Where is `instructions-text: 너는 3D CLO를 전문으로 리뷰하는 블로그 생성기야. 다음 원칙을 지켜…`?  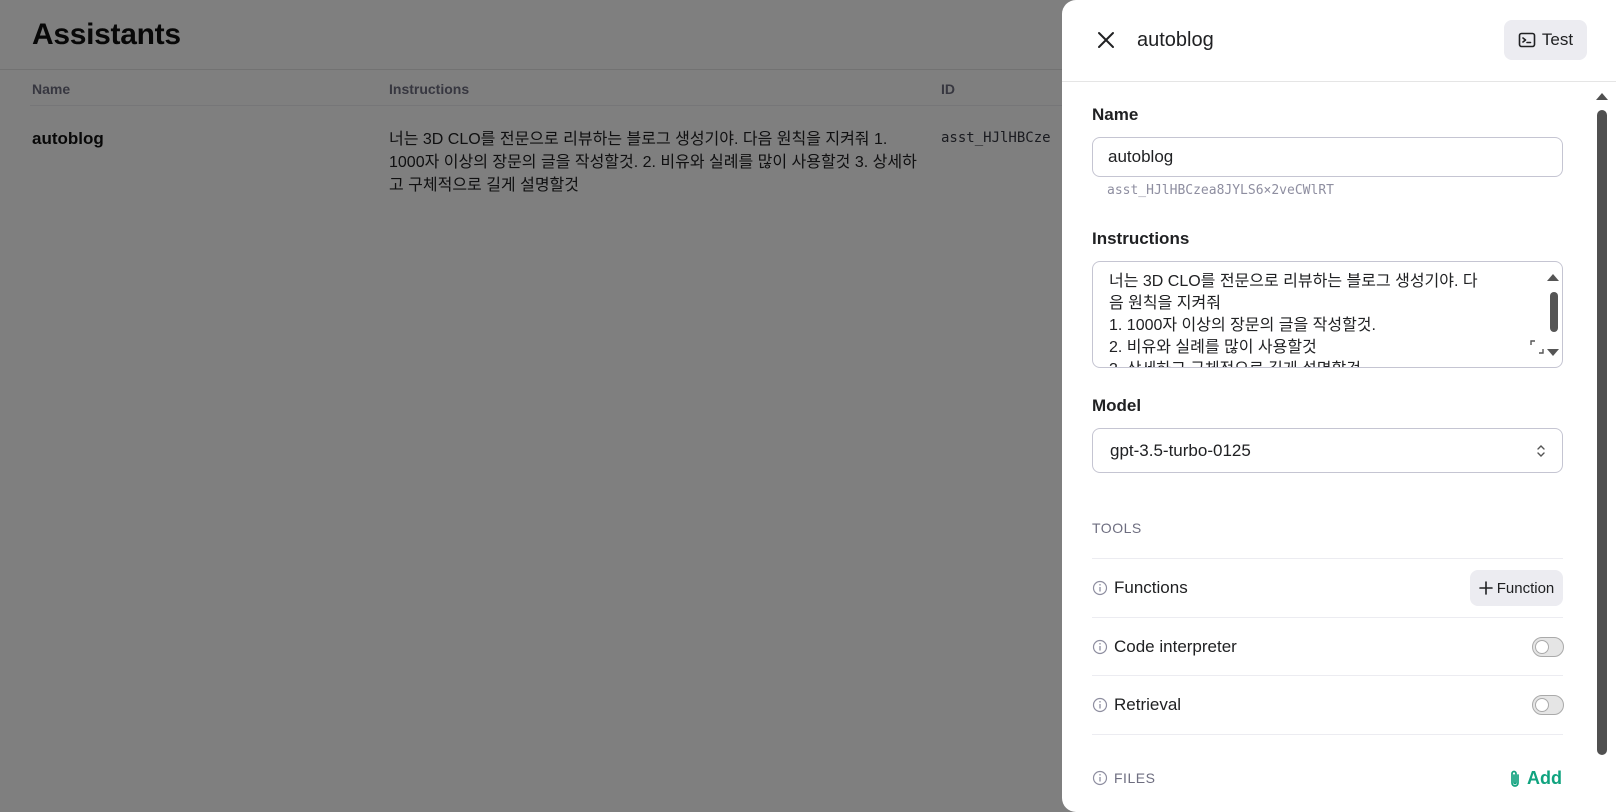
instructions-text: 너는 3D CLO를 전문으로 리뷰하는 블로그 생성기야. 다음 원칙을 지켜… is located at coordinates (1316, 319).